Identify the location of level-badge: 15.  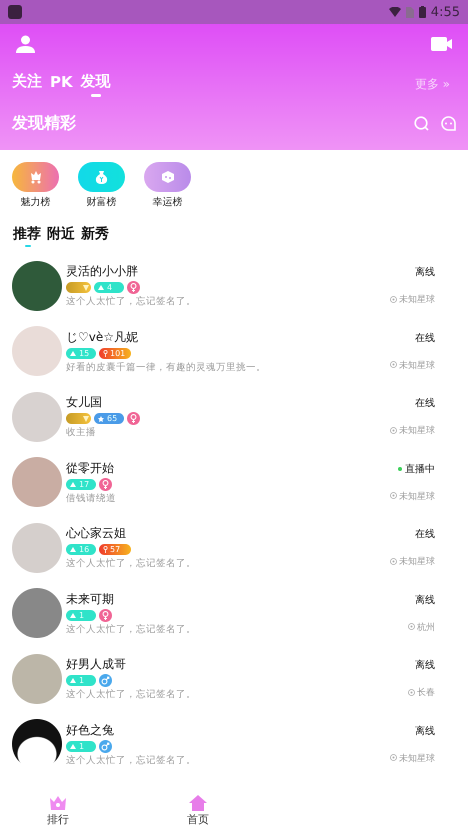
(81, 353).